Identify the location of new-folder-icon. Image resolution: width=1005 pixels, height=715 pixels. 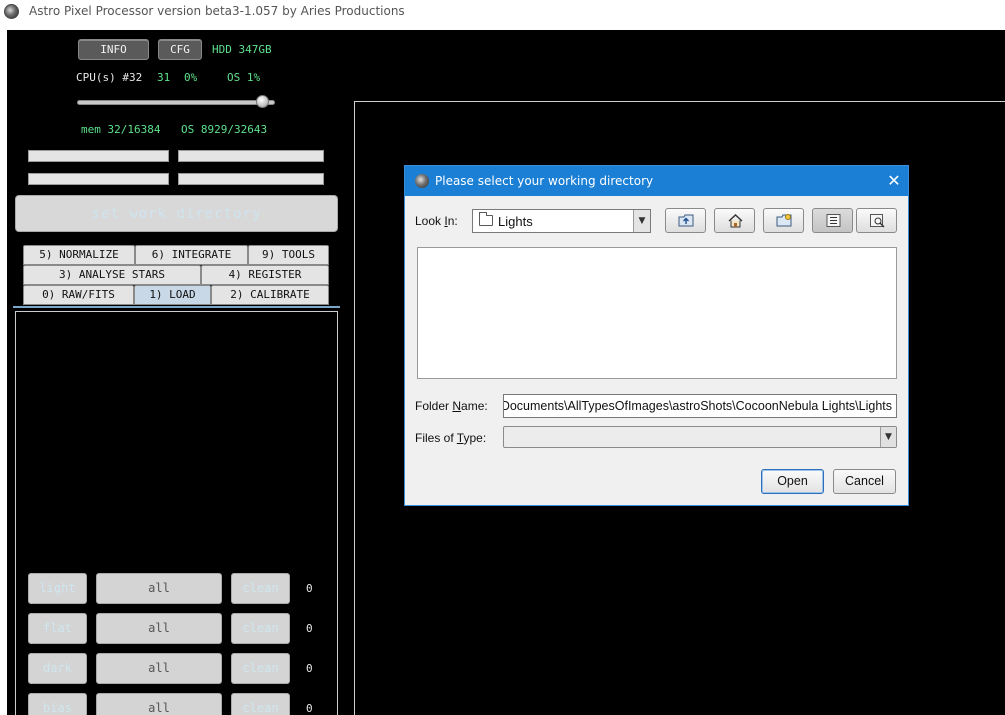
(784, 220).